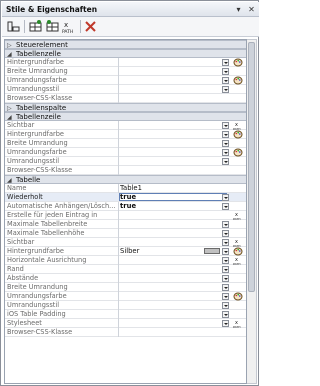 The image size is (320, 386). What do you see at coordinates (9, 108) in the screenshot?
I see `expand-triangle-icon: ▷` at bounding box center [9, 108].